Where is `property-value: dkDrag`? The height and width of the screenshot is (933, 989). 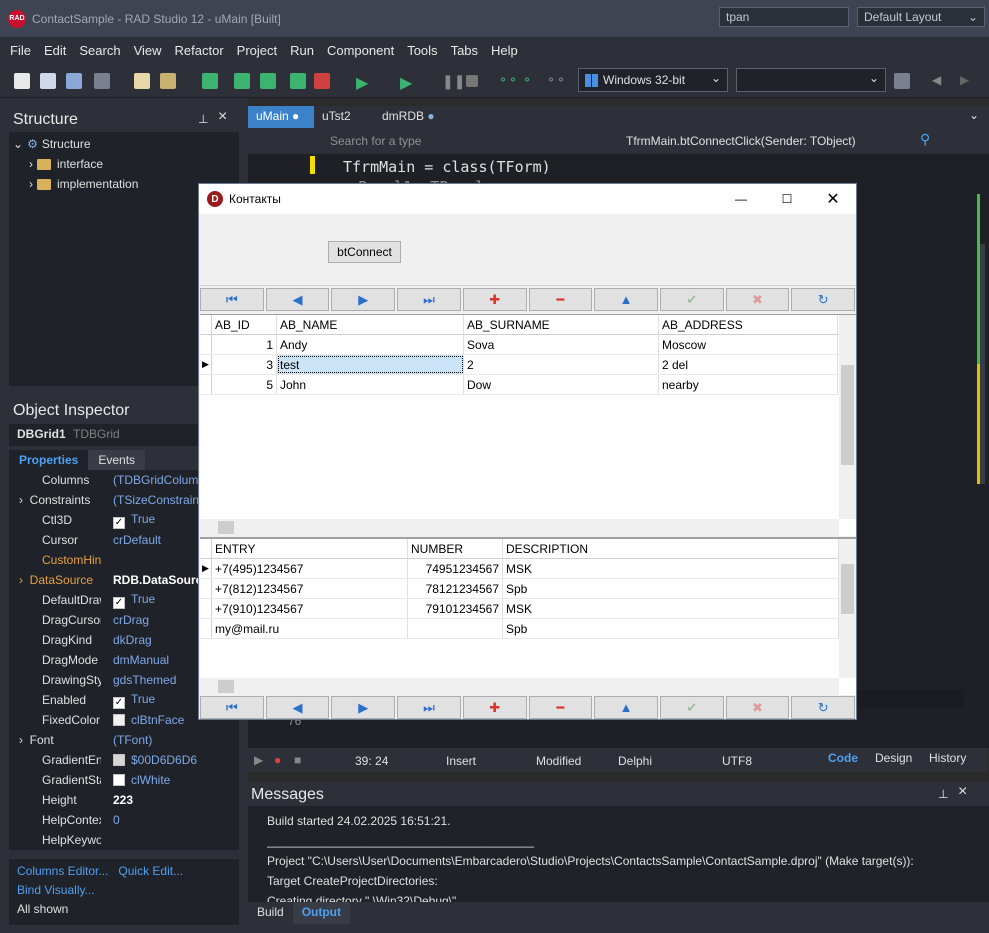
property-value: dkDrag is located at coordinates (126, 640).